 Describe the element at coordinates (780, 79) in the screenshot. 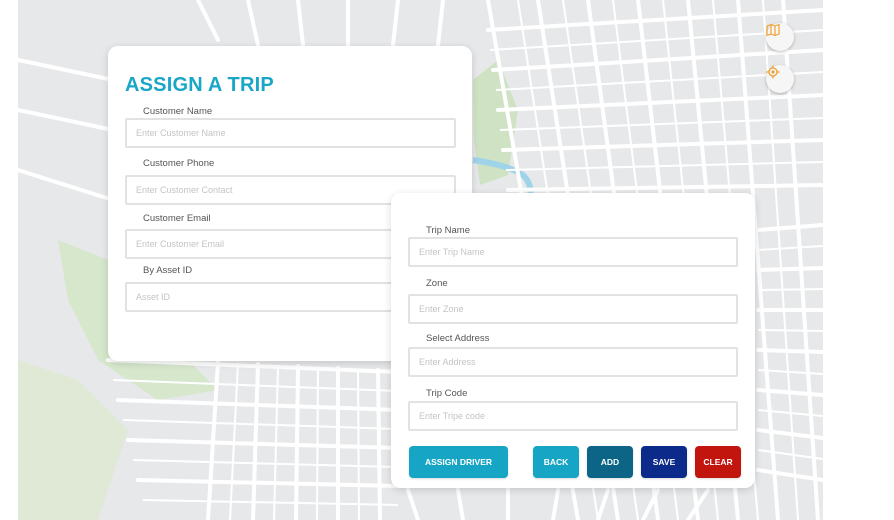

I see `locate-button` at that location.